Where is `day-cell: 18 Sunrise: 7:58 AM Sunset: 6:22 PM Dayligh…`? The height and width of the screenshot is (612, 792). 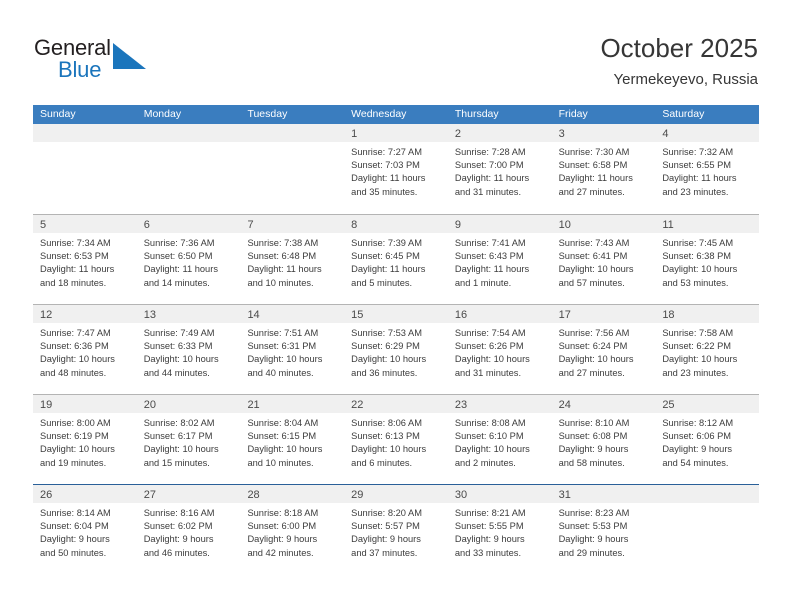 day-cell: 18 Sunrise: 7:58 AM Sunset: 6:22 PM Dayligh… is located at coordinates (707, 349).